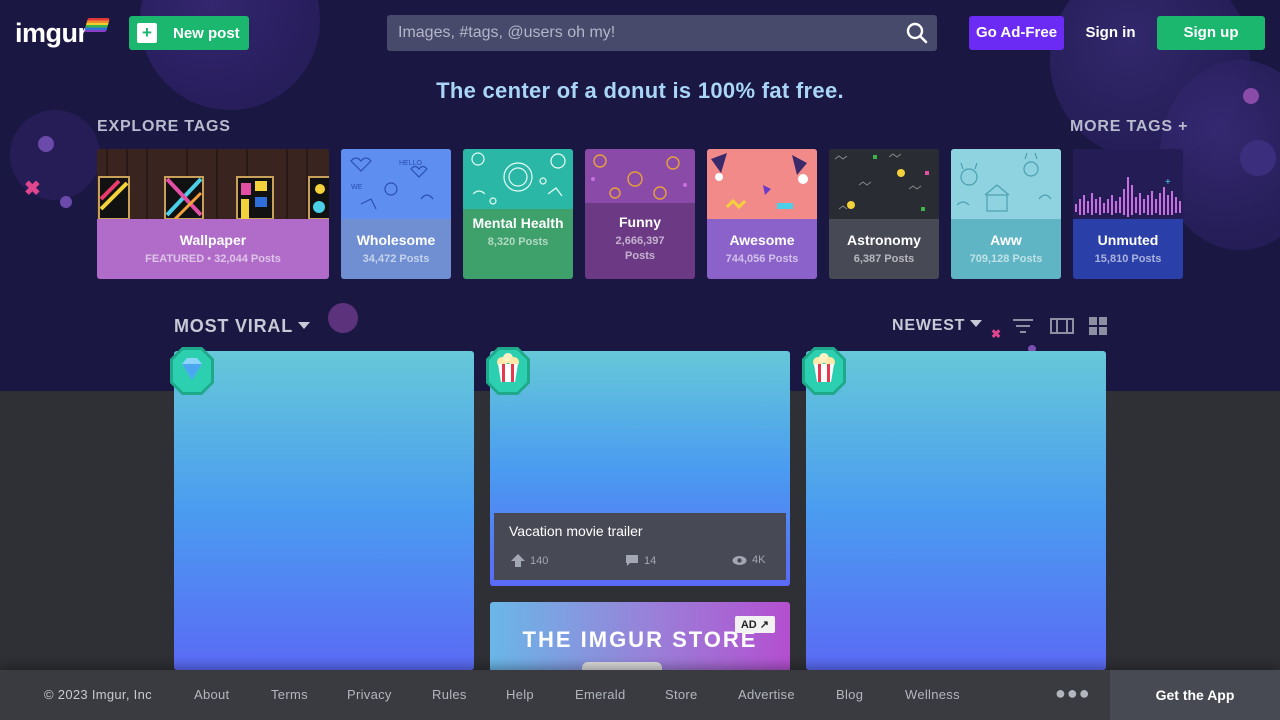 Image resolution: width=1280 pixels, height=720 pixels. I want to click on go-ad-free-button: Go Ad-Free, so click(1016, 33).